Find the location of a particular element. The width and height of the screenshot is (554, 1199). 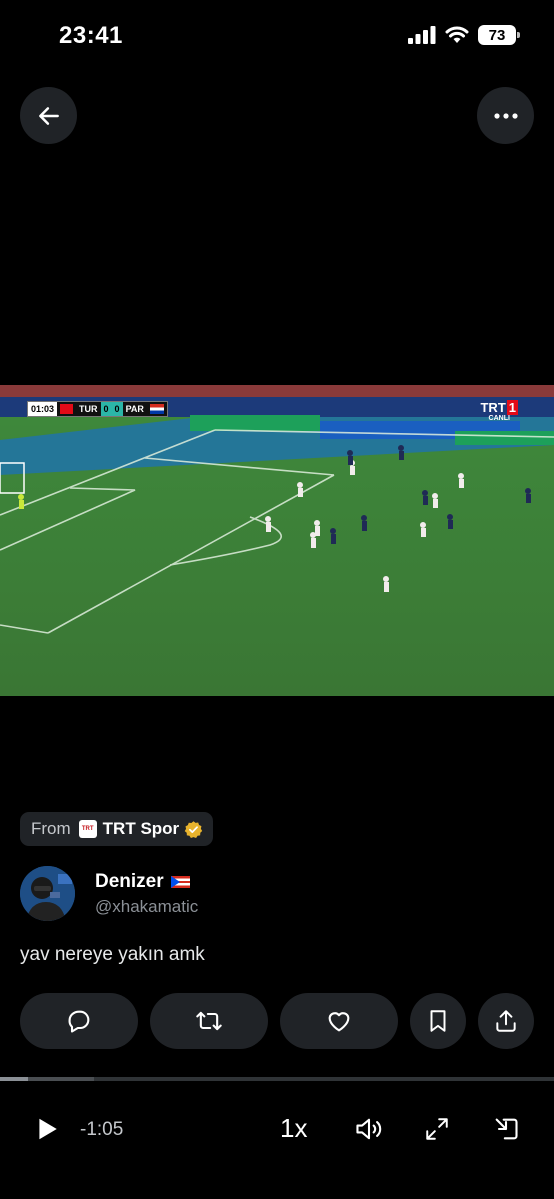

reply-button is located at coordinates (79, 1021).